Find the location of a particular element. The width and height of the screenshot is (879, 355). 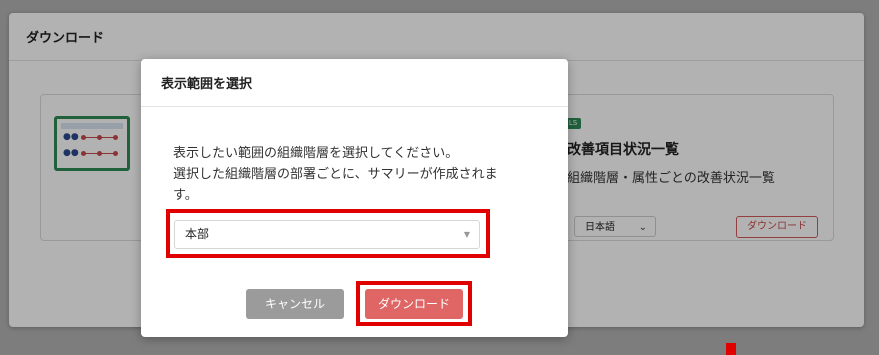

modal-title: 表示範囲を選択 is located at coordinates (354, 83).